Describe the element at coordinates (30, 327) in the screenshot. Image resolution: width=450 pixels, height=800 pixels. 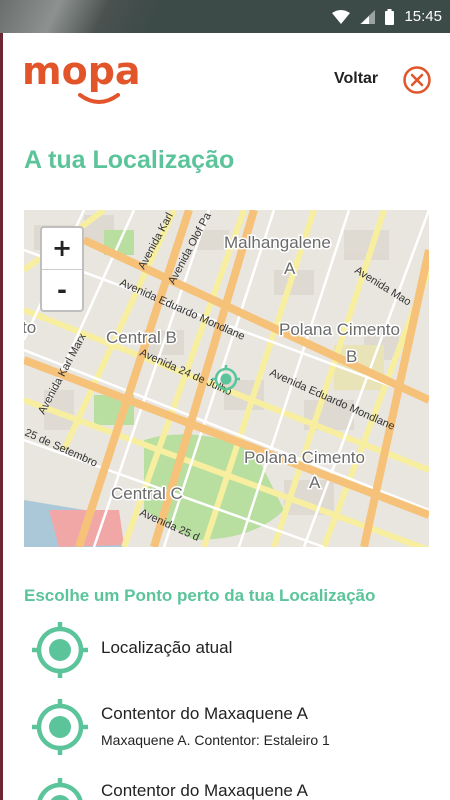
I see `area-label: to` at that location.